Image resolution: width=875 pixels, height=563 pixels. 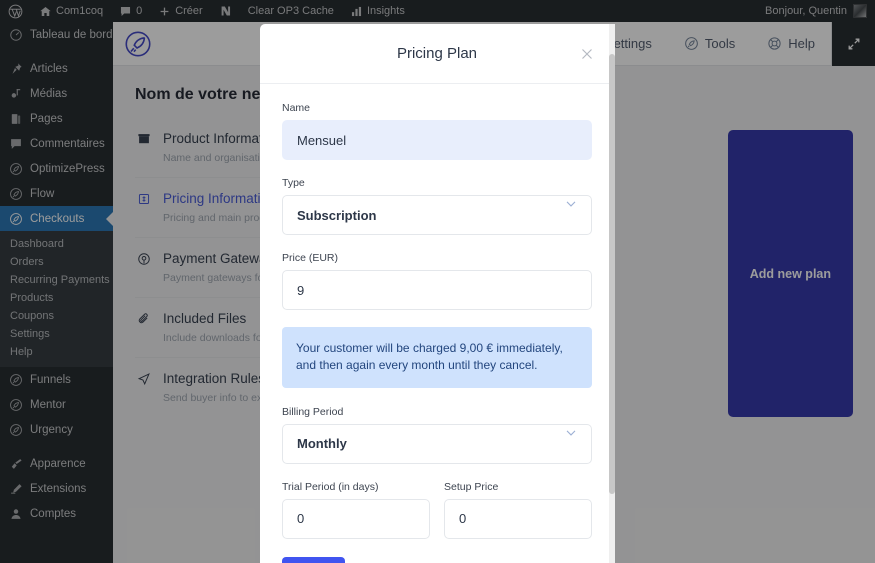 I want to click on field-billing-period: Billing Period Monthly, so click(x=437, y=435).